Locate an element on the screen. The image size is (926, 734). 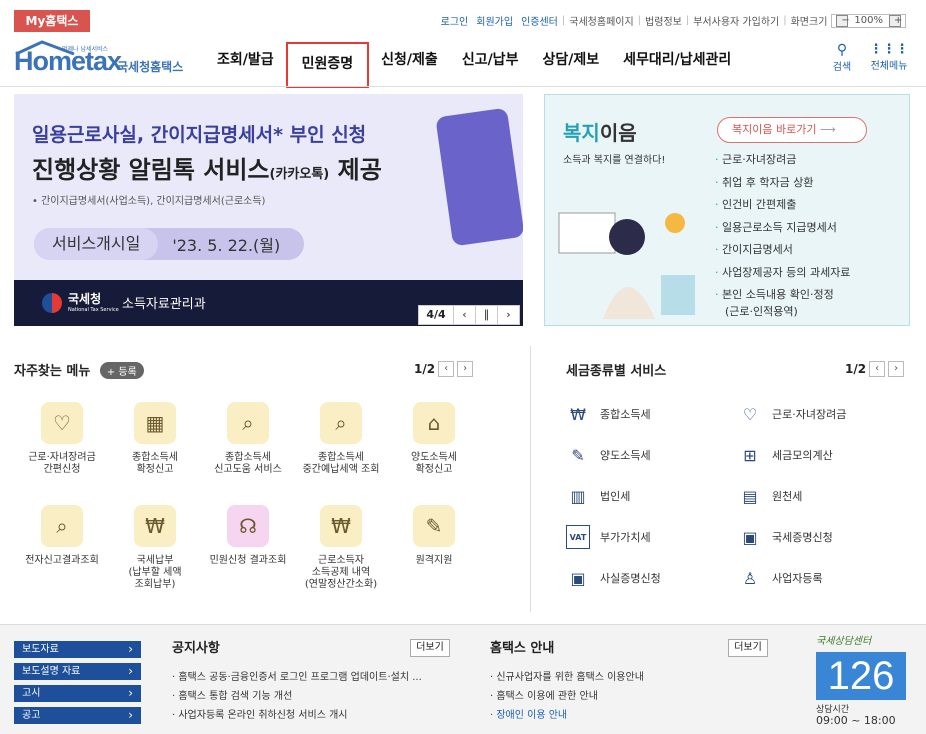
hometax-logo: 언제나 납세서비스 Hometax 국세청홈택스 is located at coordinates (101, 61).